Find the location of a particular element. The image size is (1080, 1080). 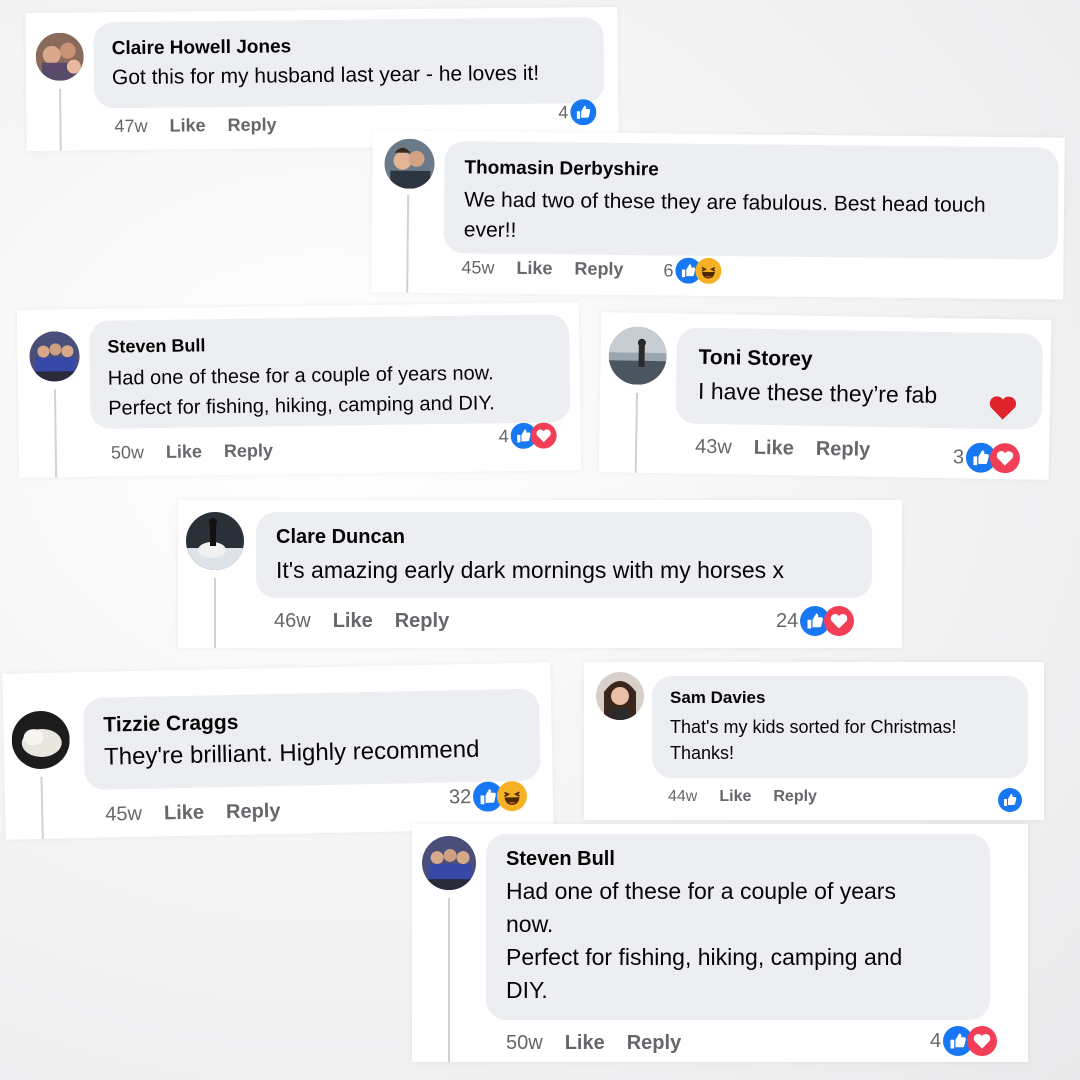

comment-timestamp: 47w is located at coordinates (130, 126).